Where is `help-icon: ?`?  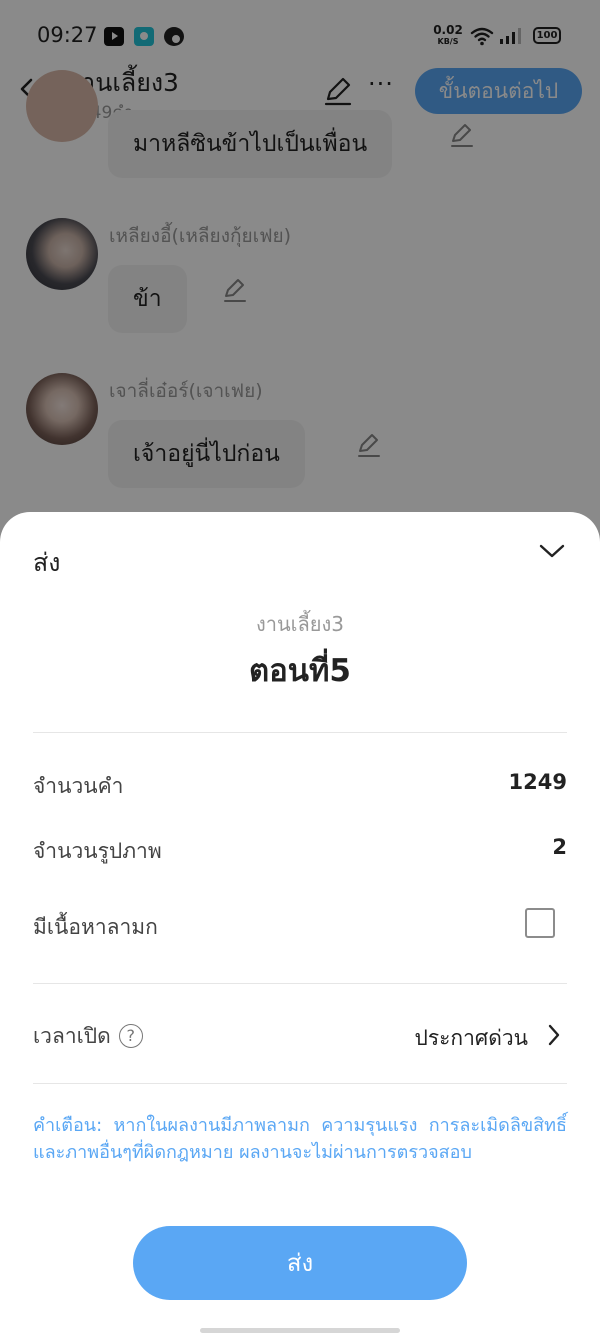
help-icon: ? is located at coordinates (130, 1036).